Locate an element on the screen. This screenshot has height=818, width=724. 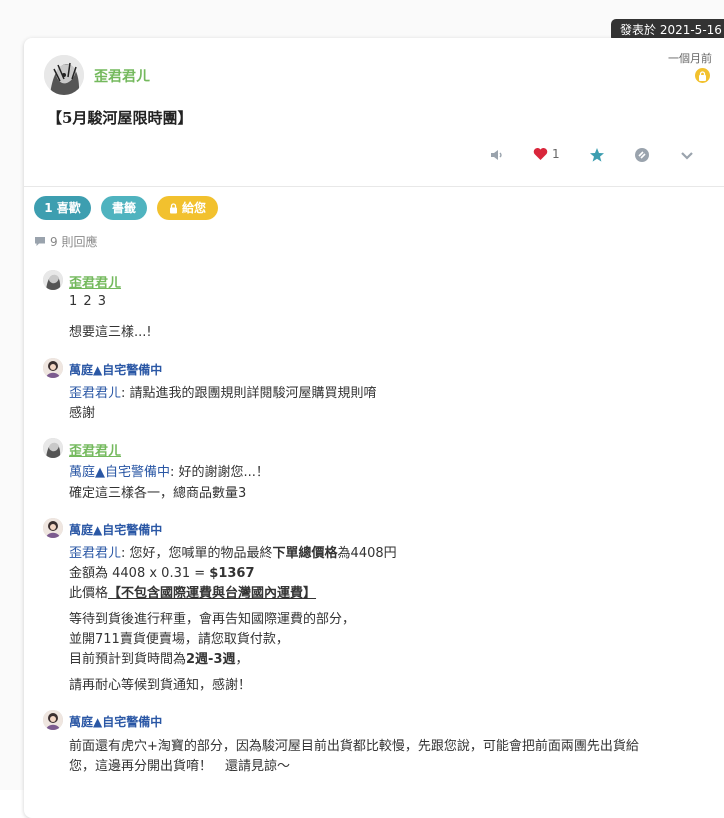
favorite-button is located at coordinates (597, 155).